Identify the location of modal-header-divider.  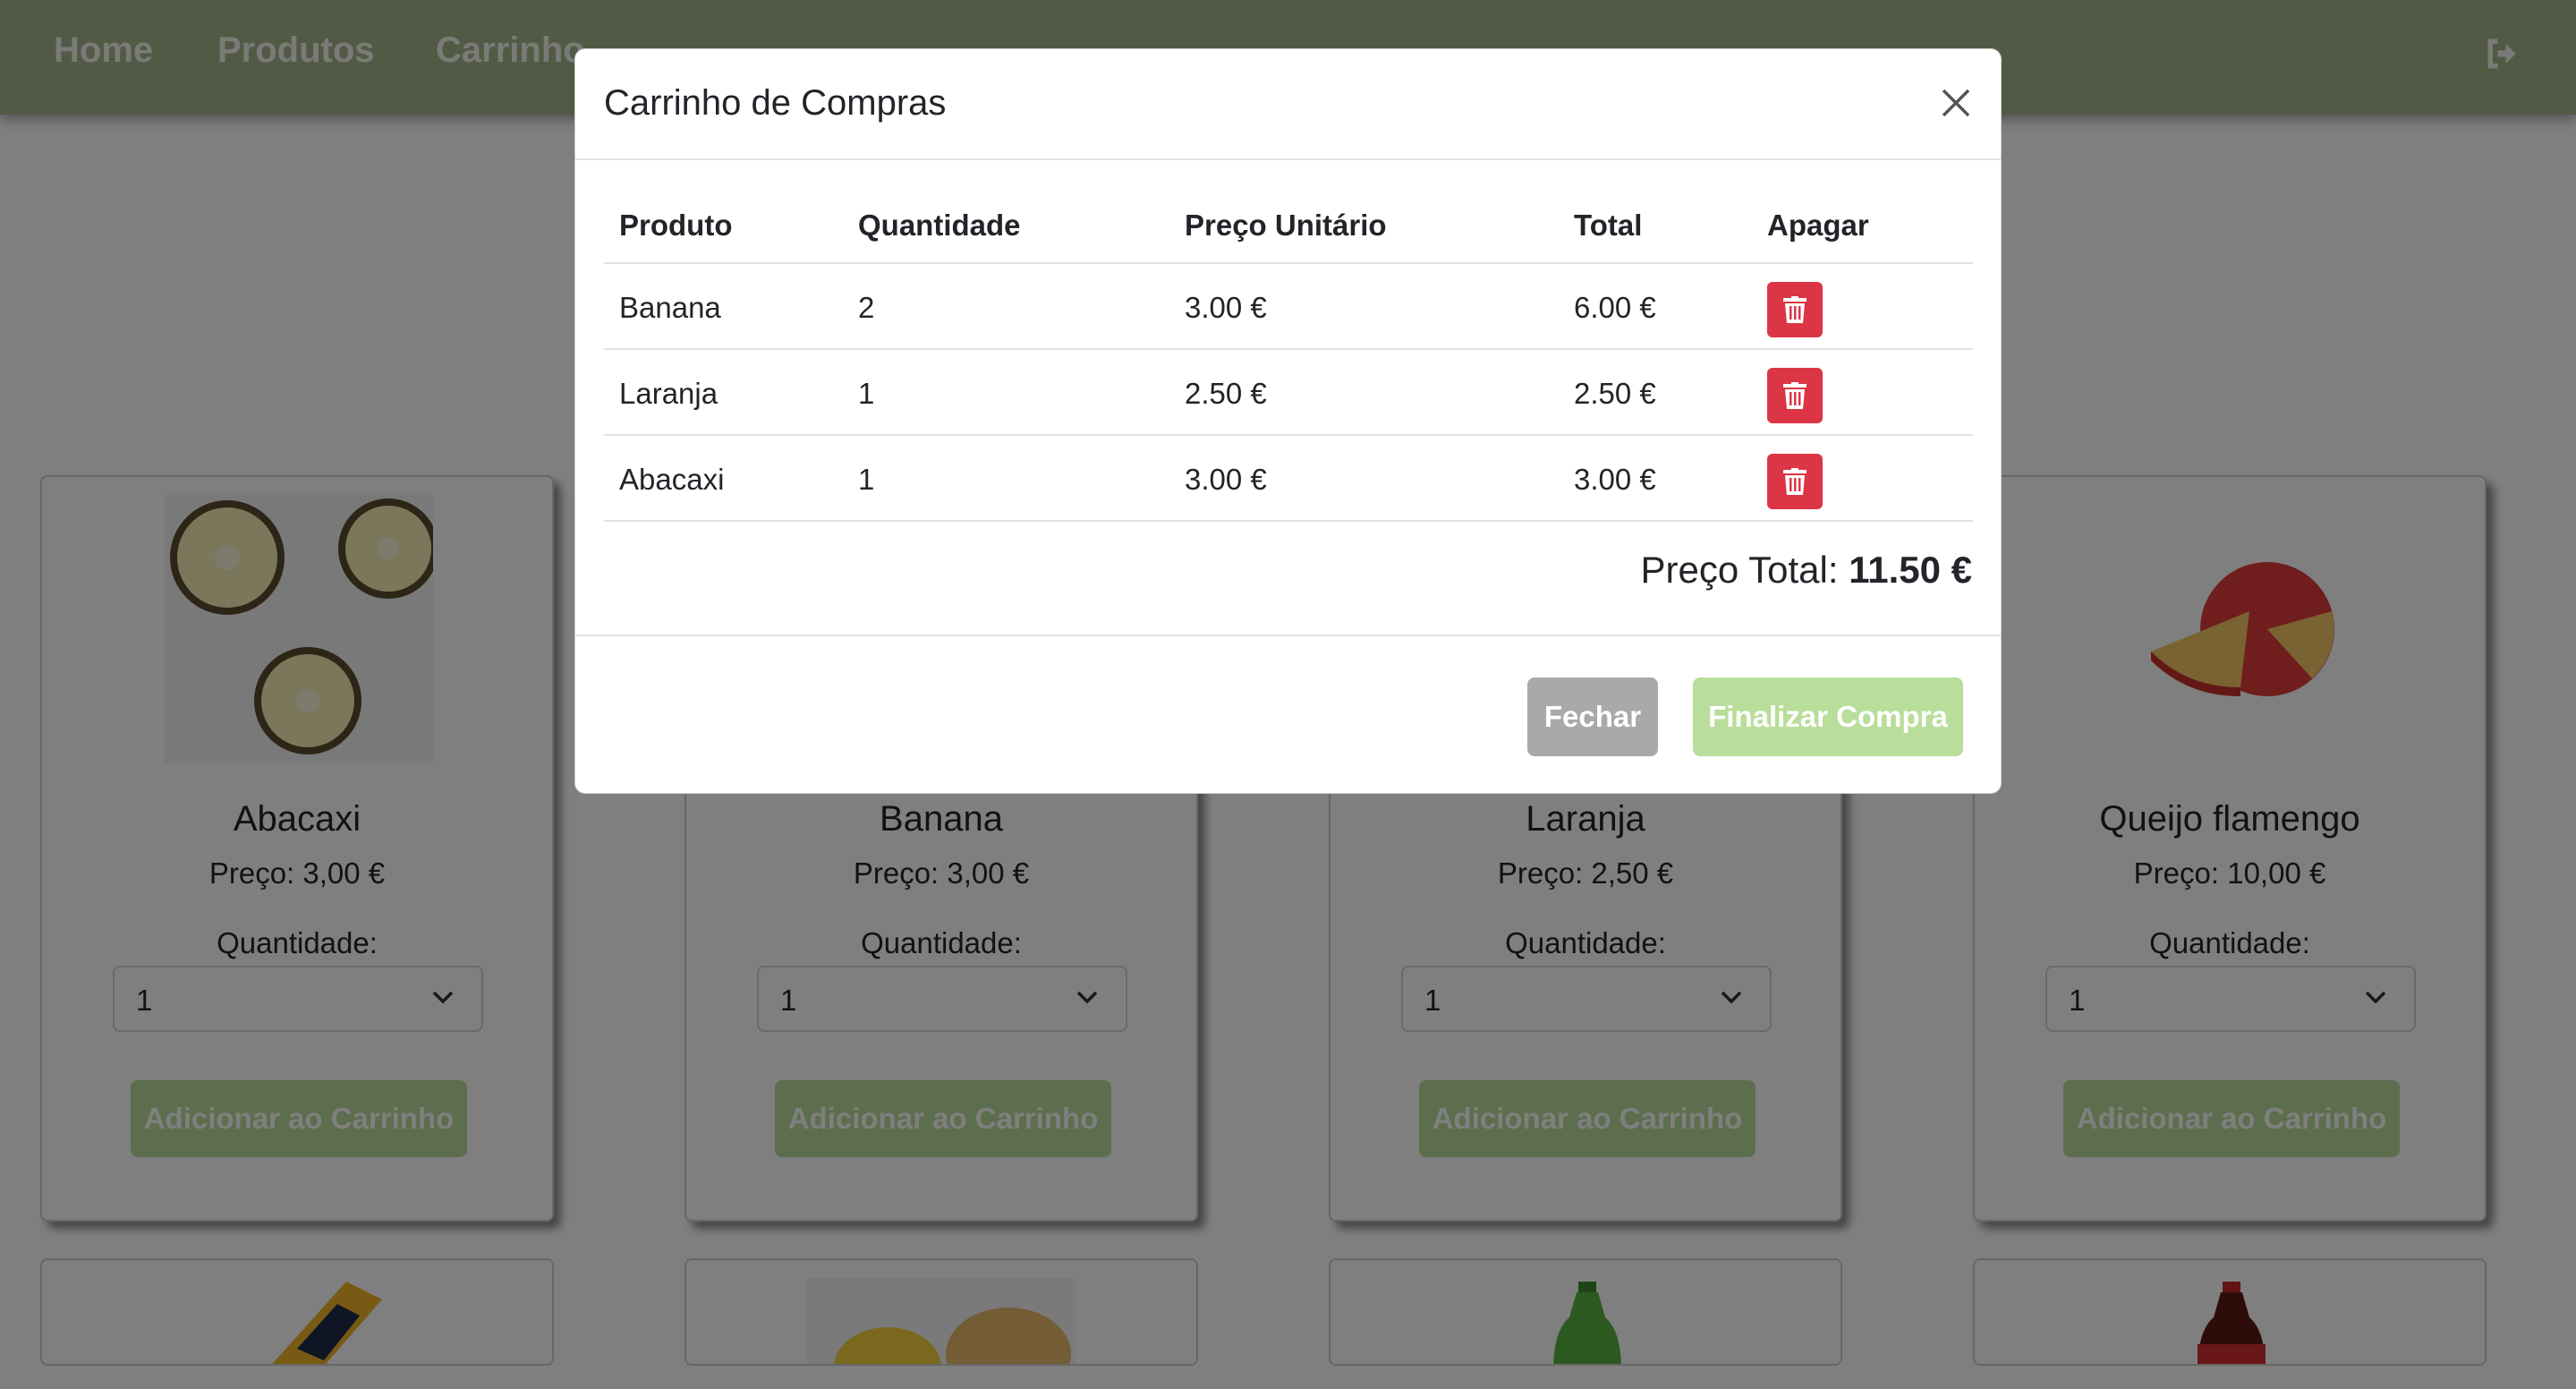
(1288, 159).